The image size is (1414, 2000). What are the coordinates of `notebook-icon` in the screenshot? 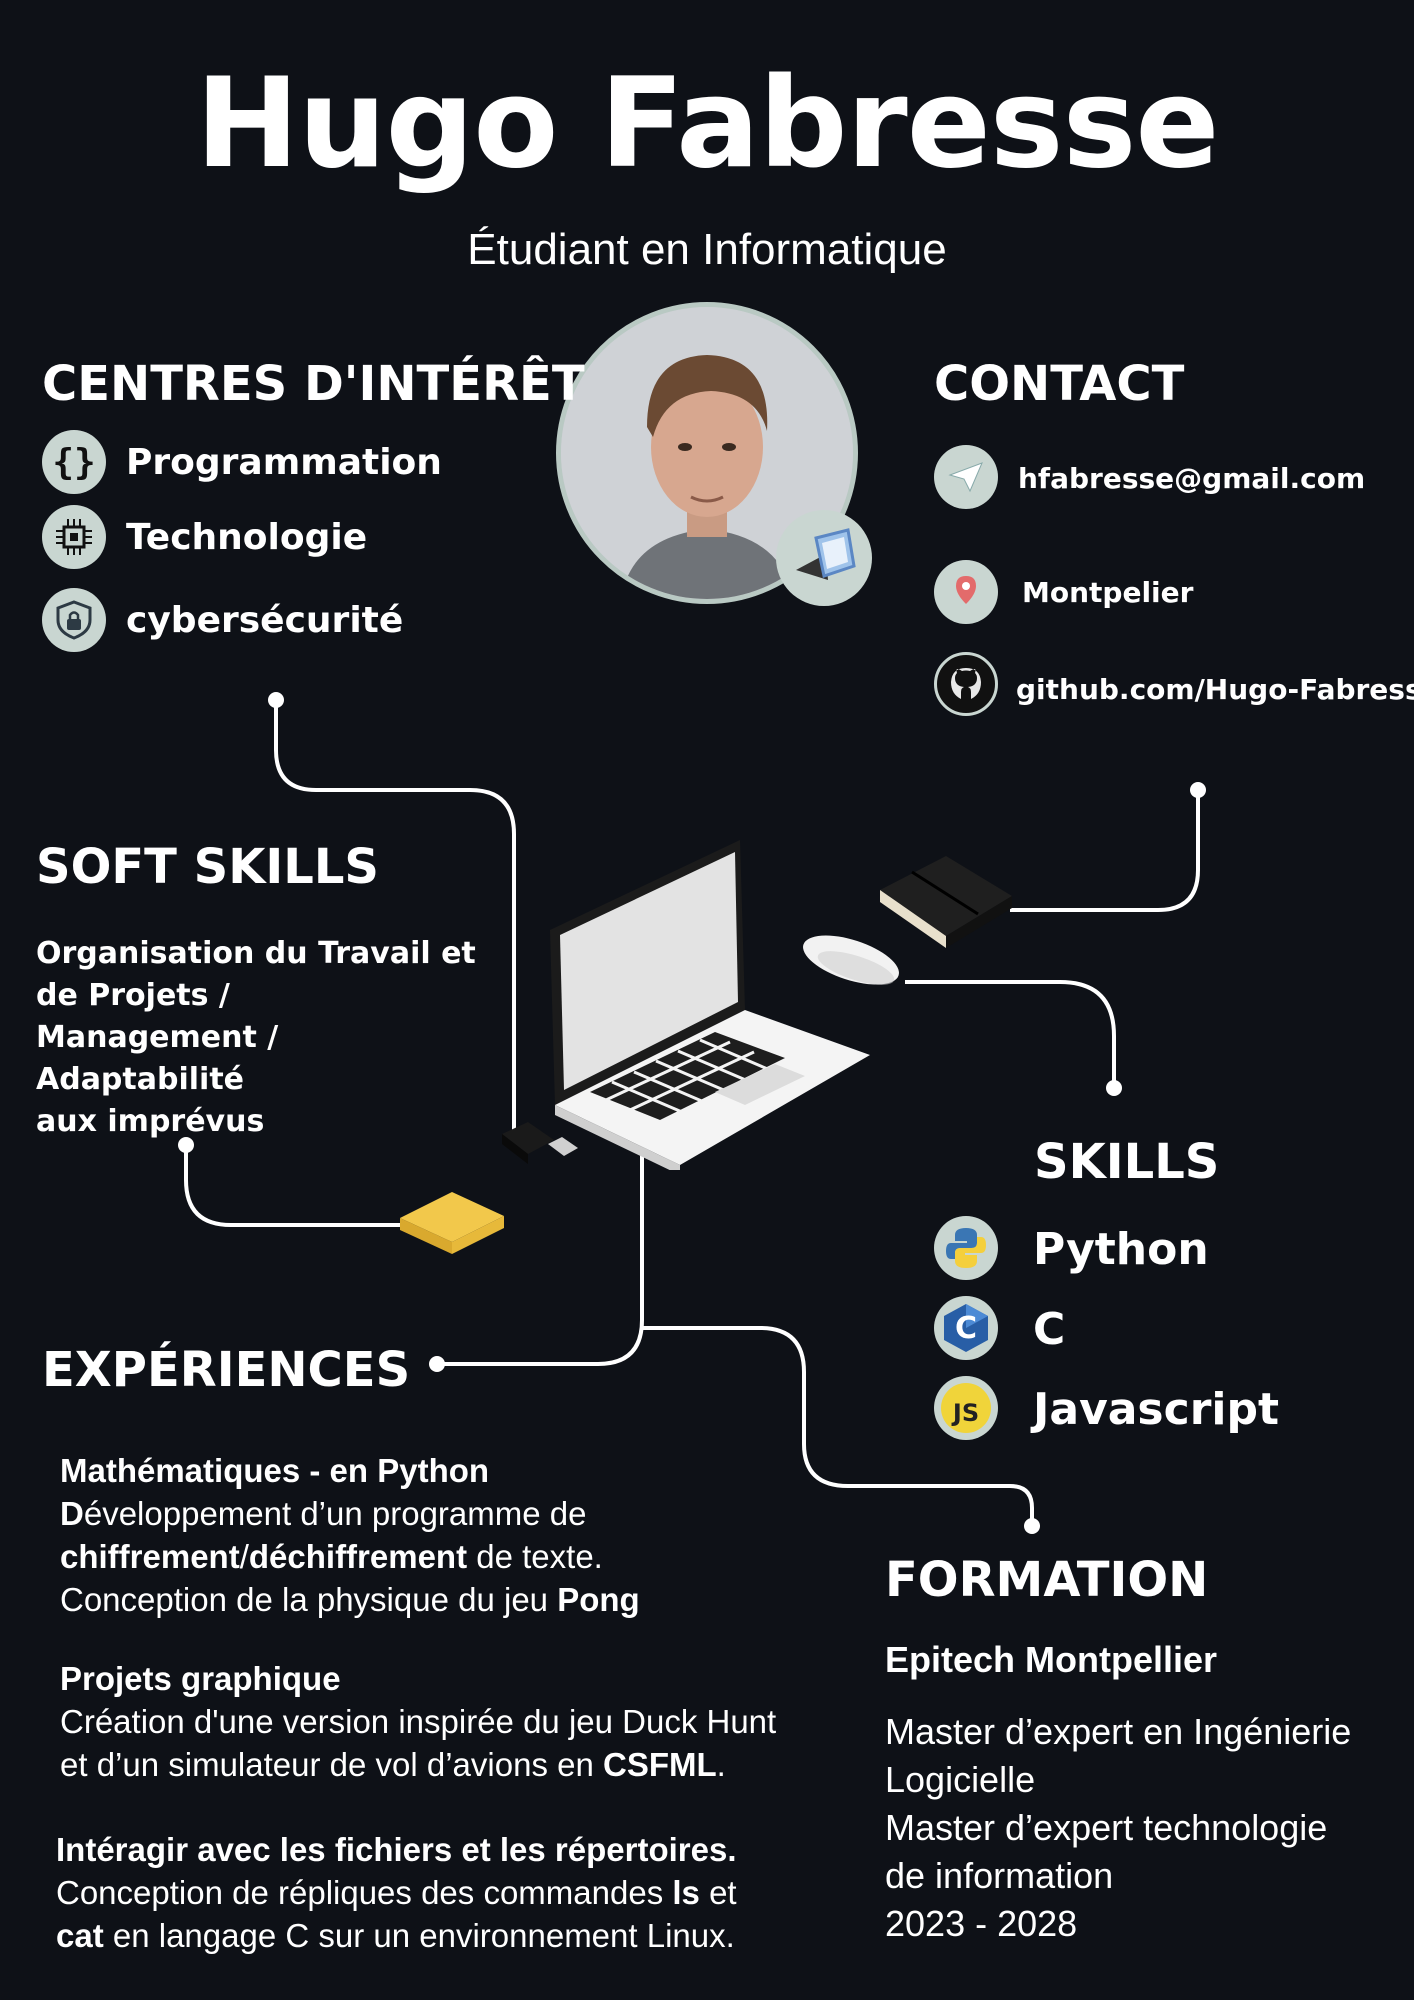 It's located at (946, 902).